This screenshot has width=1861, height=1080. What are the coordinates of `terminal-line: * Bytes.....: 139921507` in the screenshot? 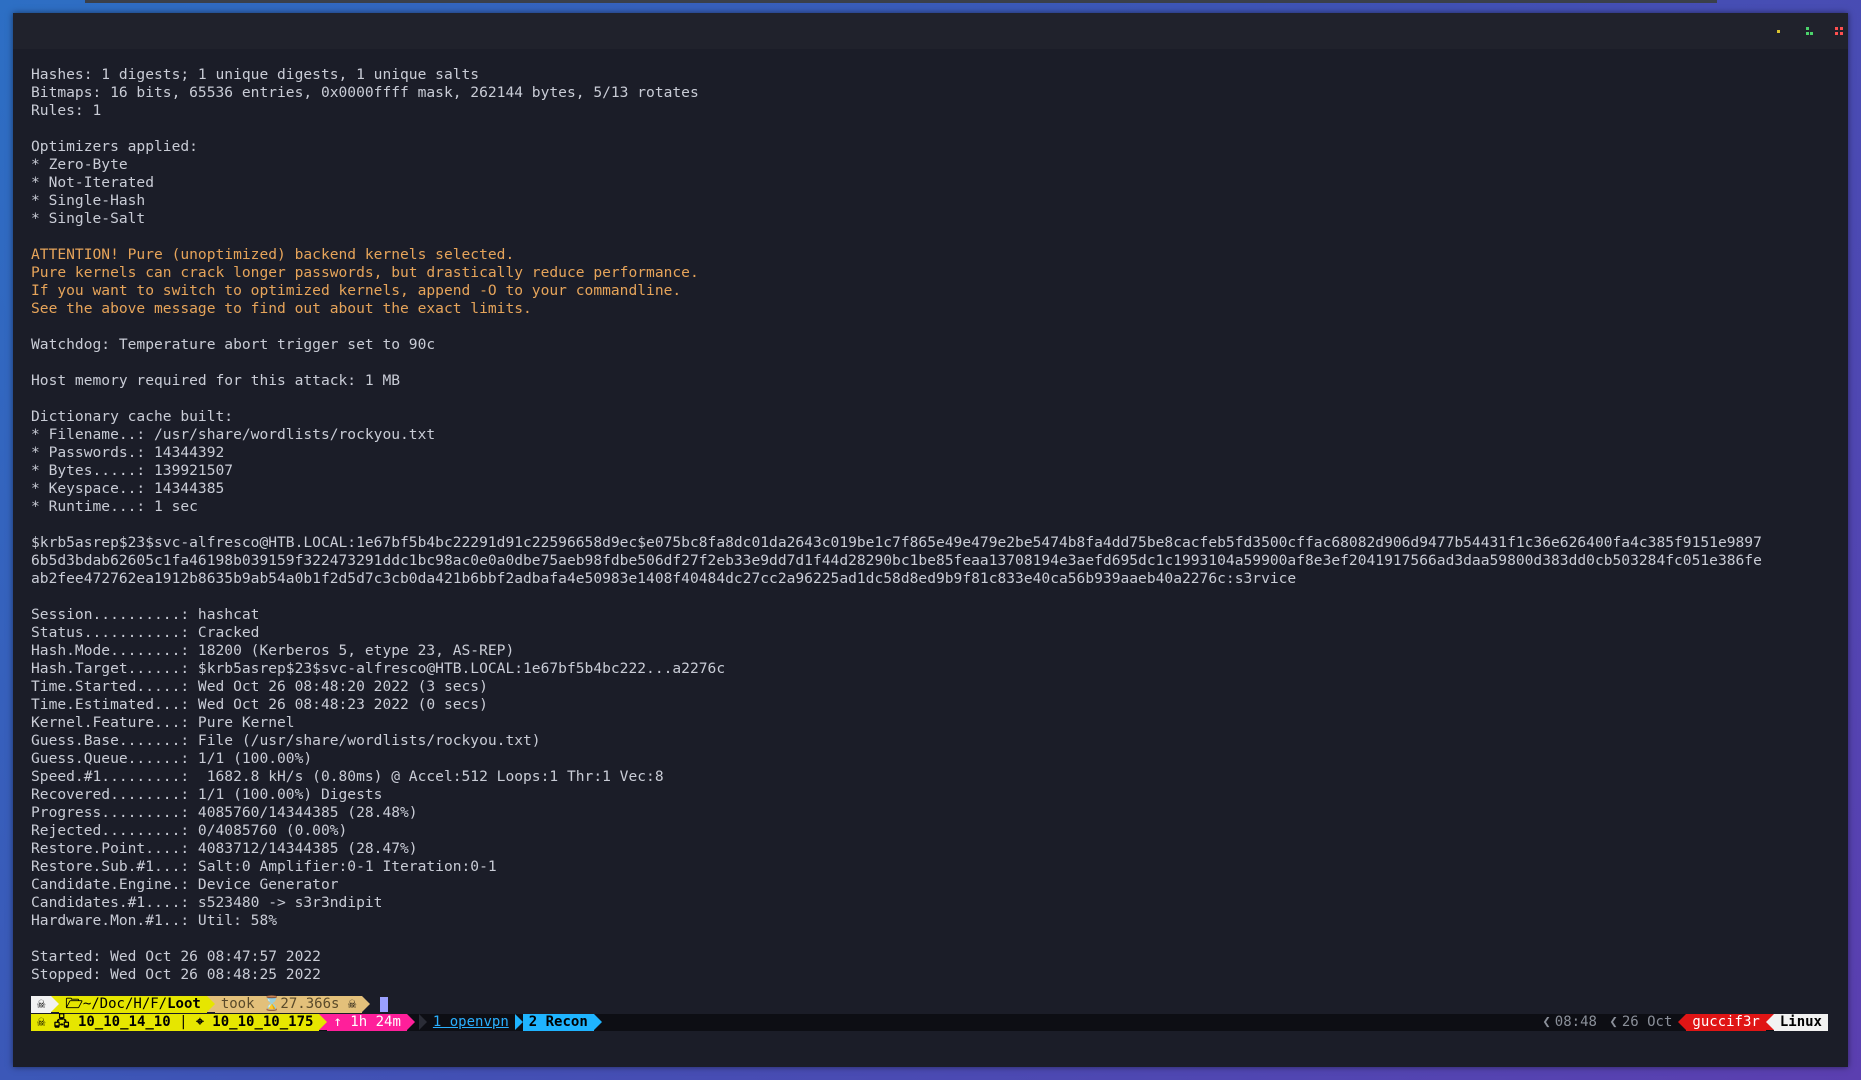 It's located at (132, 470).